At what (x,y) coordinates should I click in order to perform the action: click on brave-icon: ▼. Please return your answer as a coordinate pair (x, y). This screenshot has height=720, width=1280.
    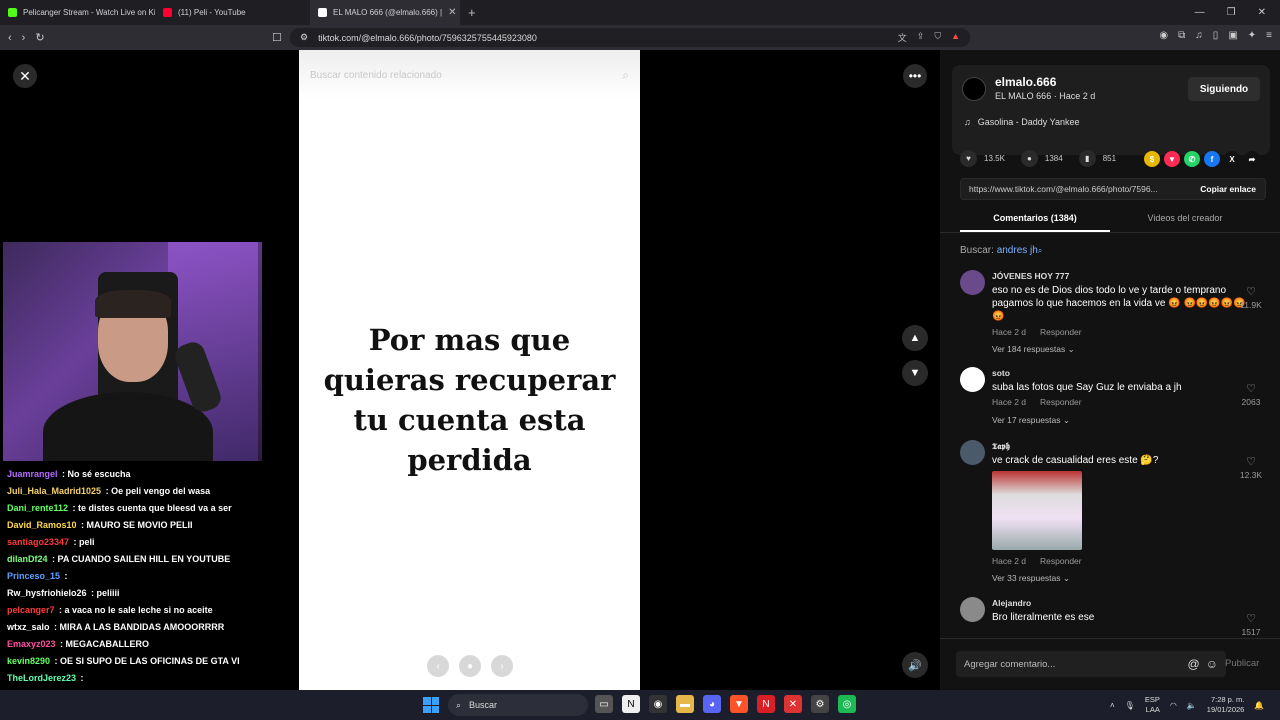
    Looking at the image, I should click on (739, 704).